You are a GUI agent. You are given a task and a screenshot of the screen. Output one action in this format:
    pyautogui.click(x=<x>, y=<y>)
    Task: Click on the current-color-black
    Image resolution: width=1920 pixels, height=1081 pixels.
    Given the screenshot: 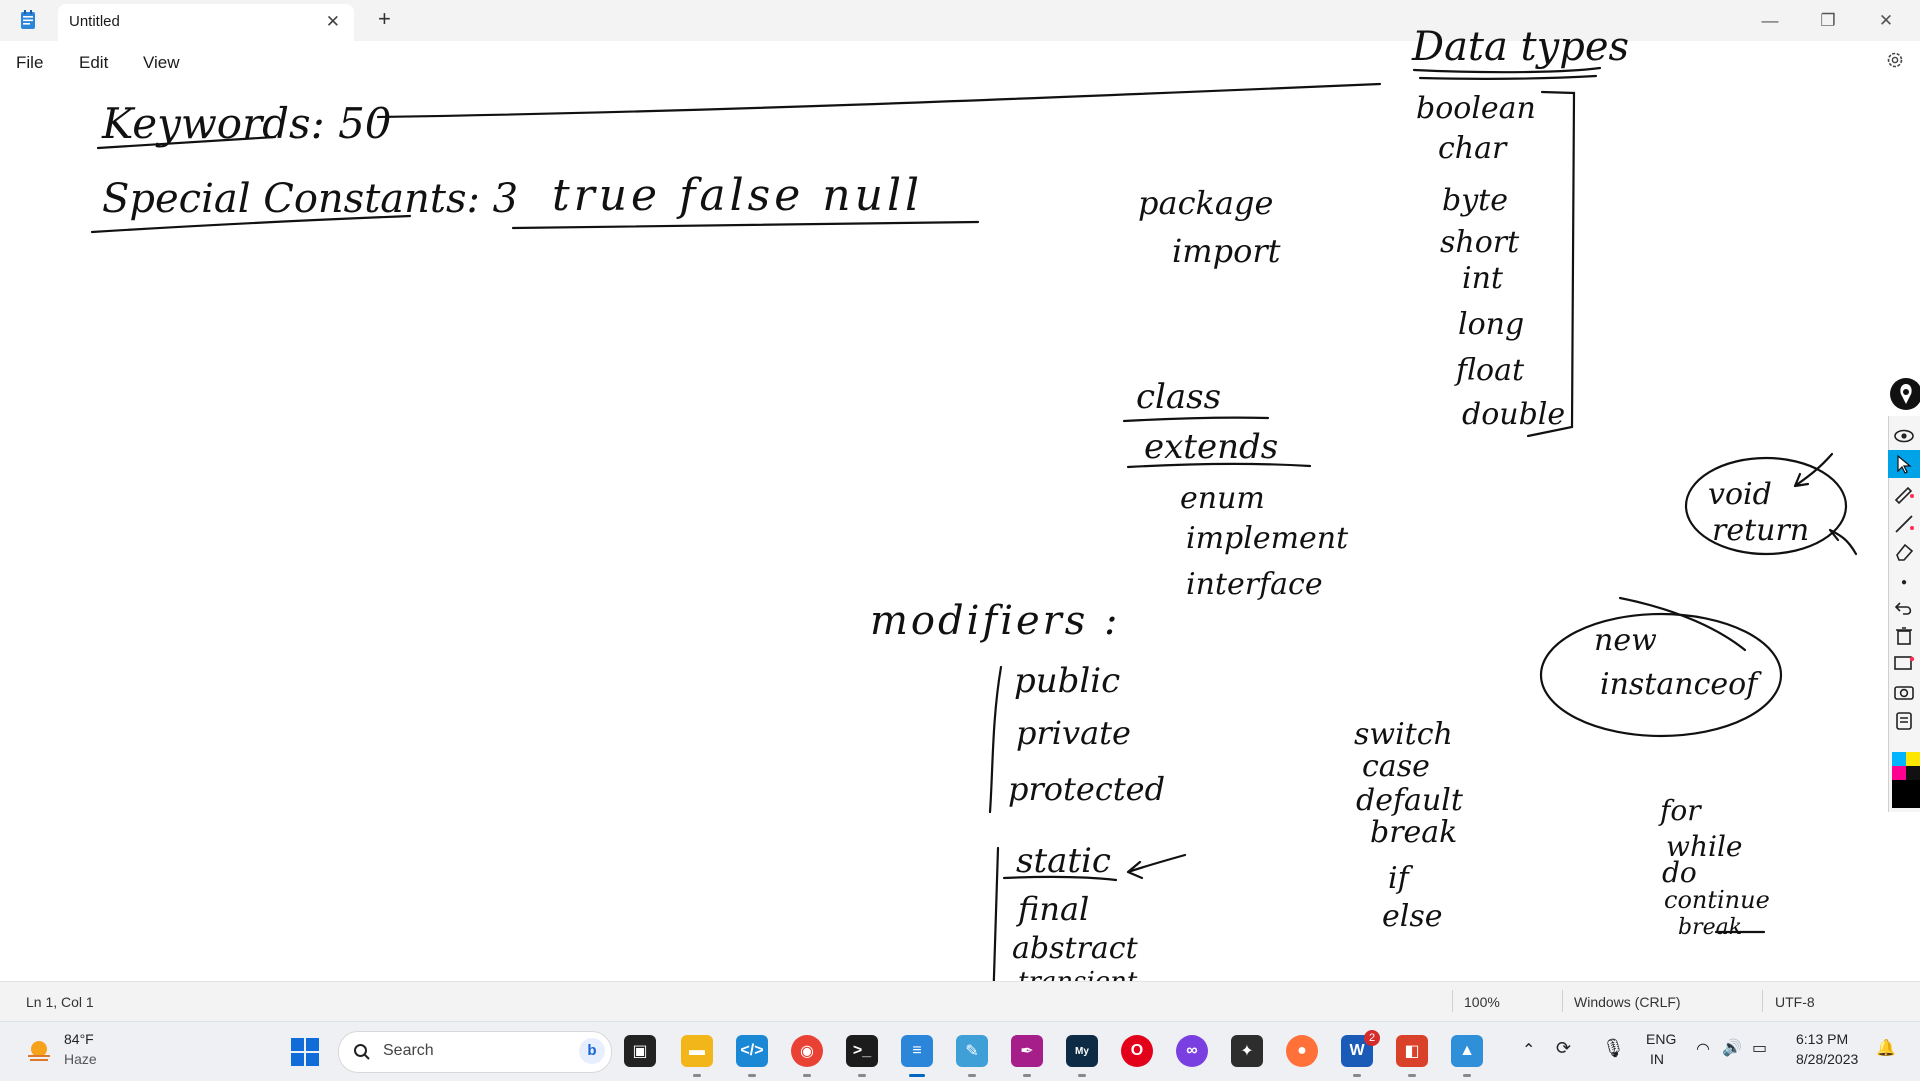 What is the action you would take?
    pyautogui.click(x=1906, y=794)
    